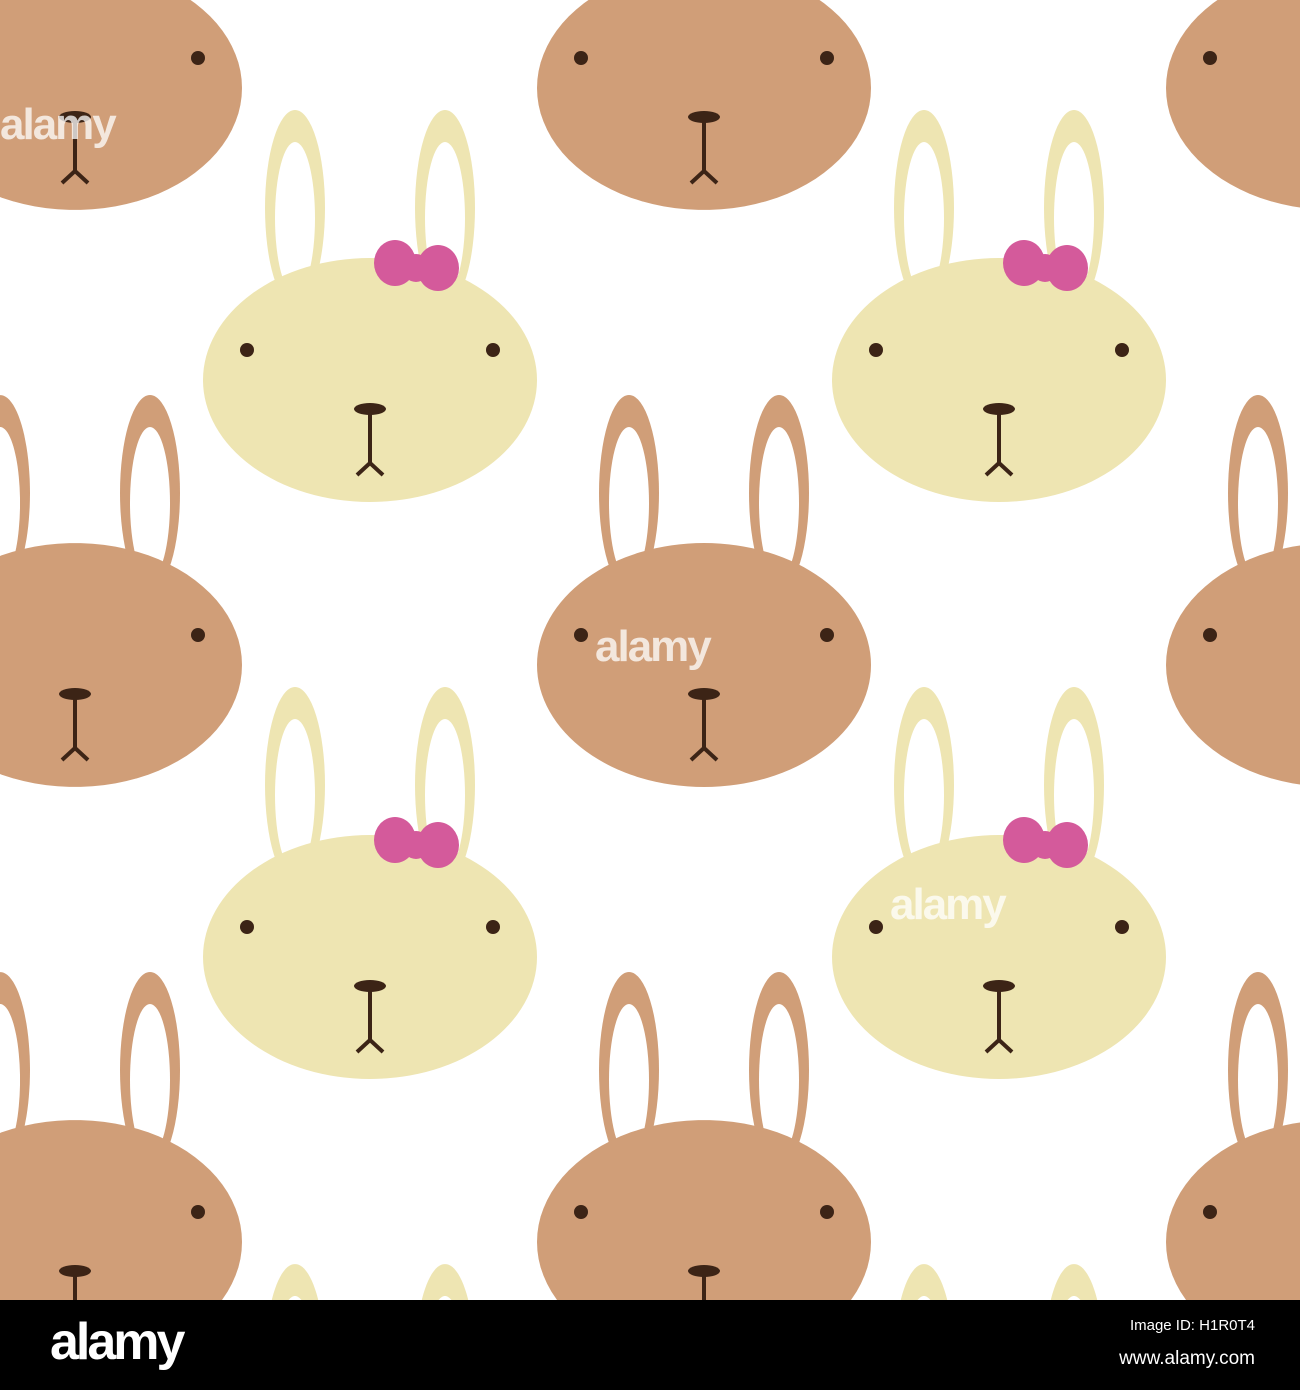 The image size is (1300, 1390). What do you see at coordinates (1192, 1325) in the screenshot?
I see `image-id: Image ID: H1R0T4` at bounding box center [1192, 1325].